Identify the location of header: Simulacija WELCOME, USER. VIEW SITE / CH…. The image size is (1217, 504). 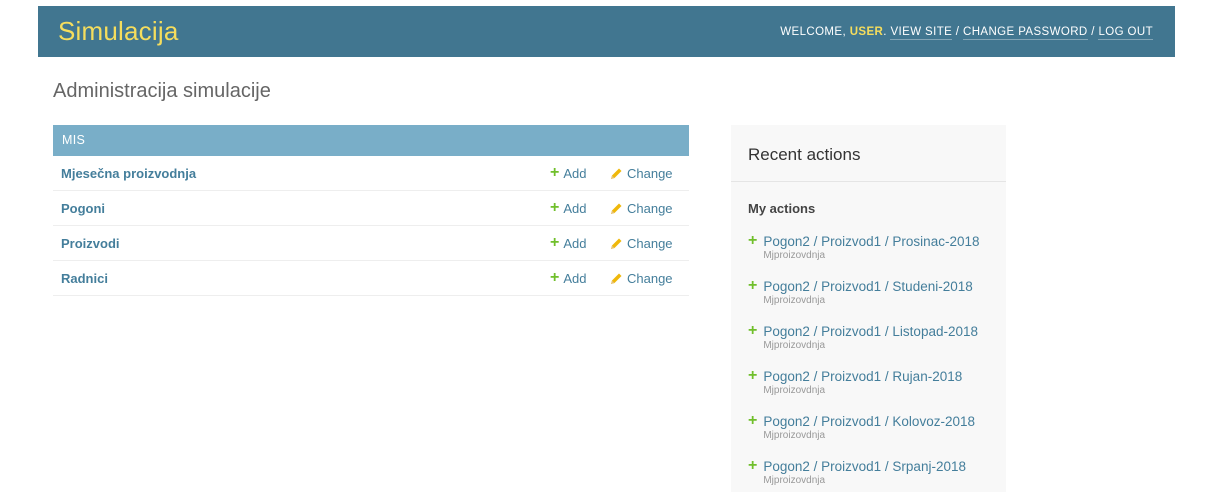
(606, 31).